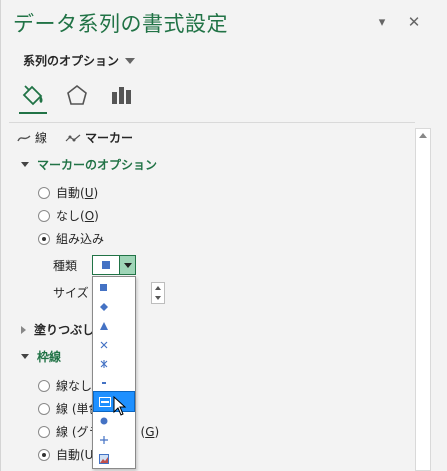 The height and width of the screenshot is (471, 447). Describe the element at coordinates (49, 357) in the screenshot. I see `section-border-label: 枠線` at that location.